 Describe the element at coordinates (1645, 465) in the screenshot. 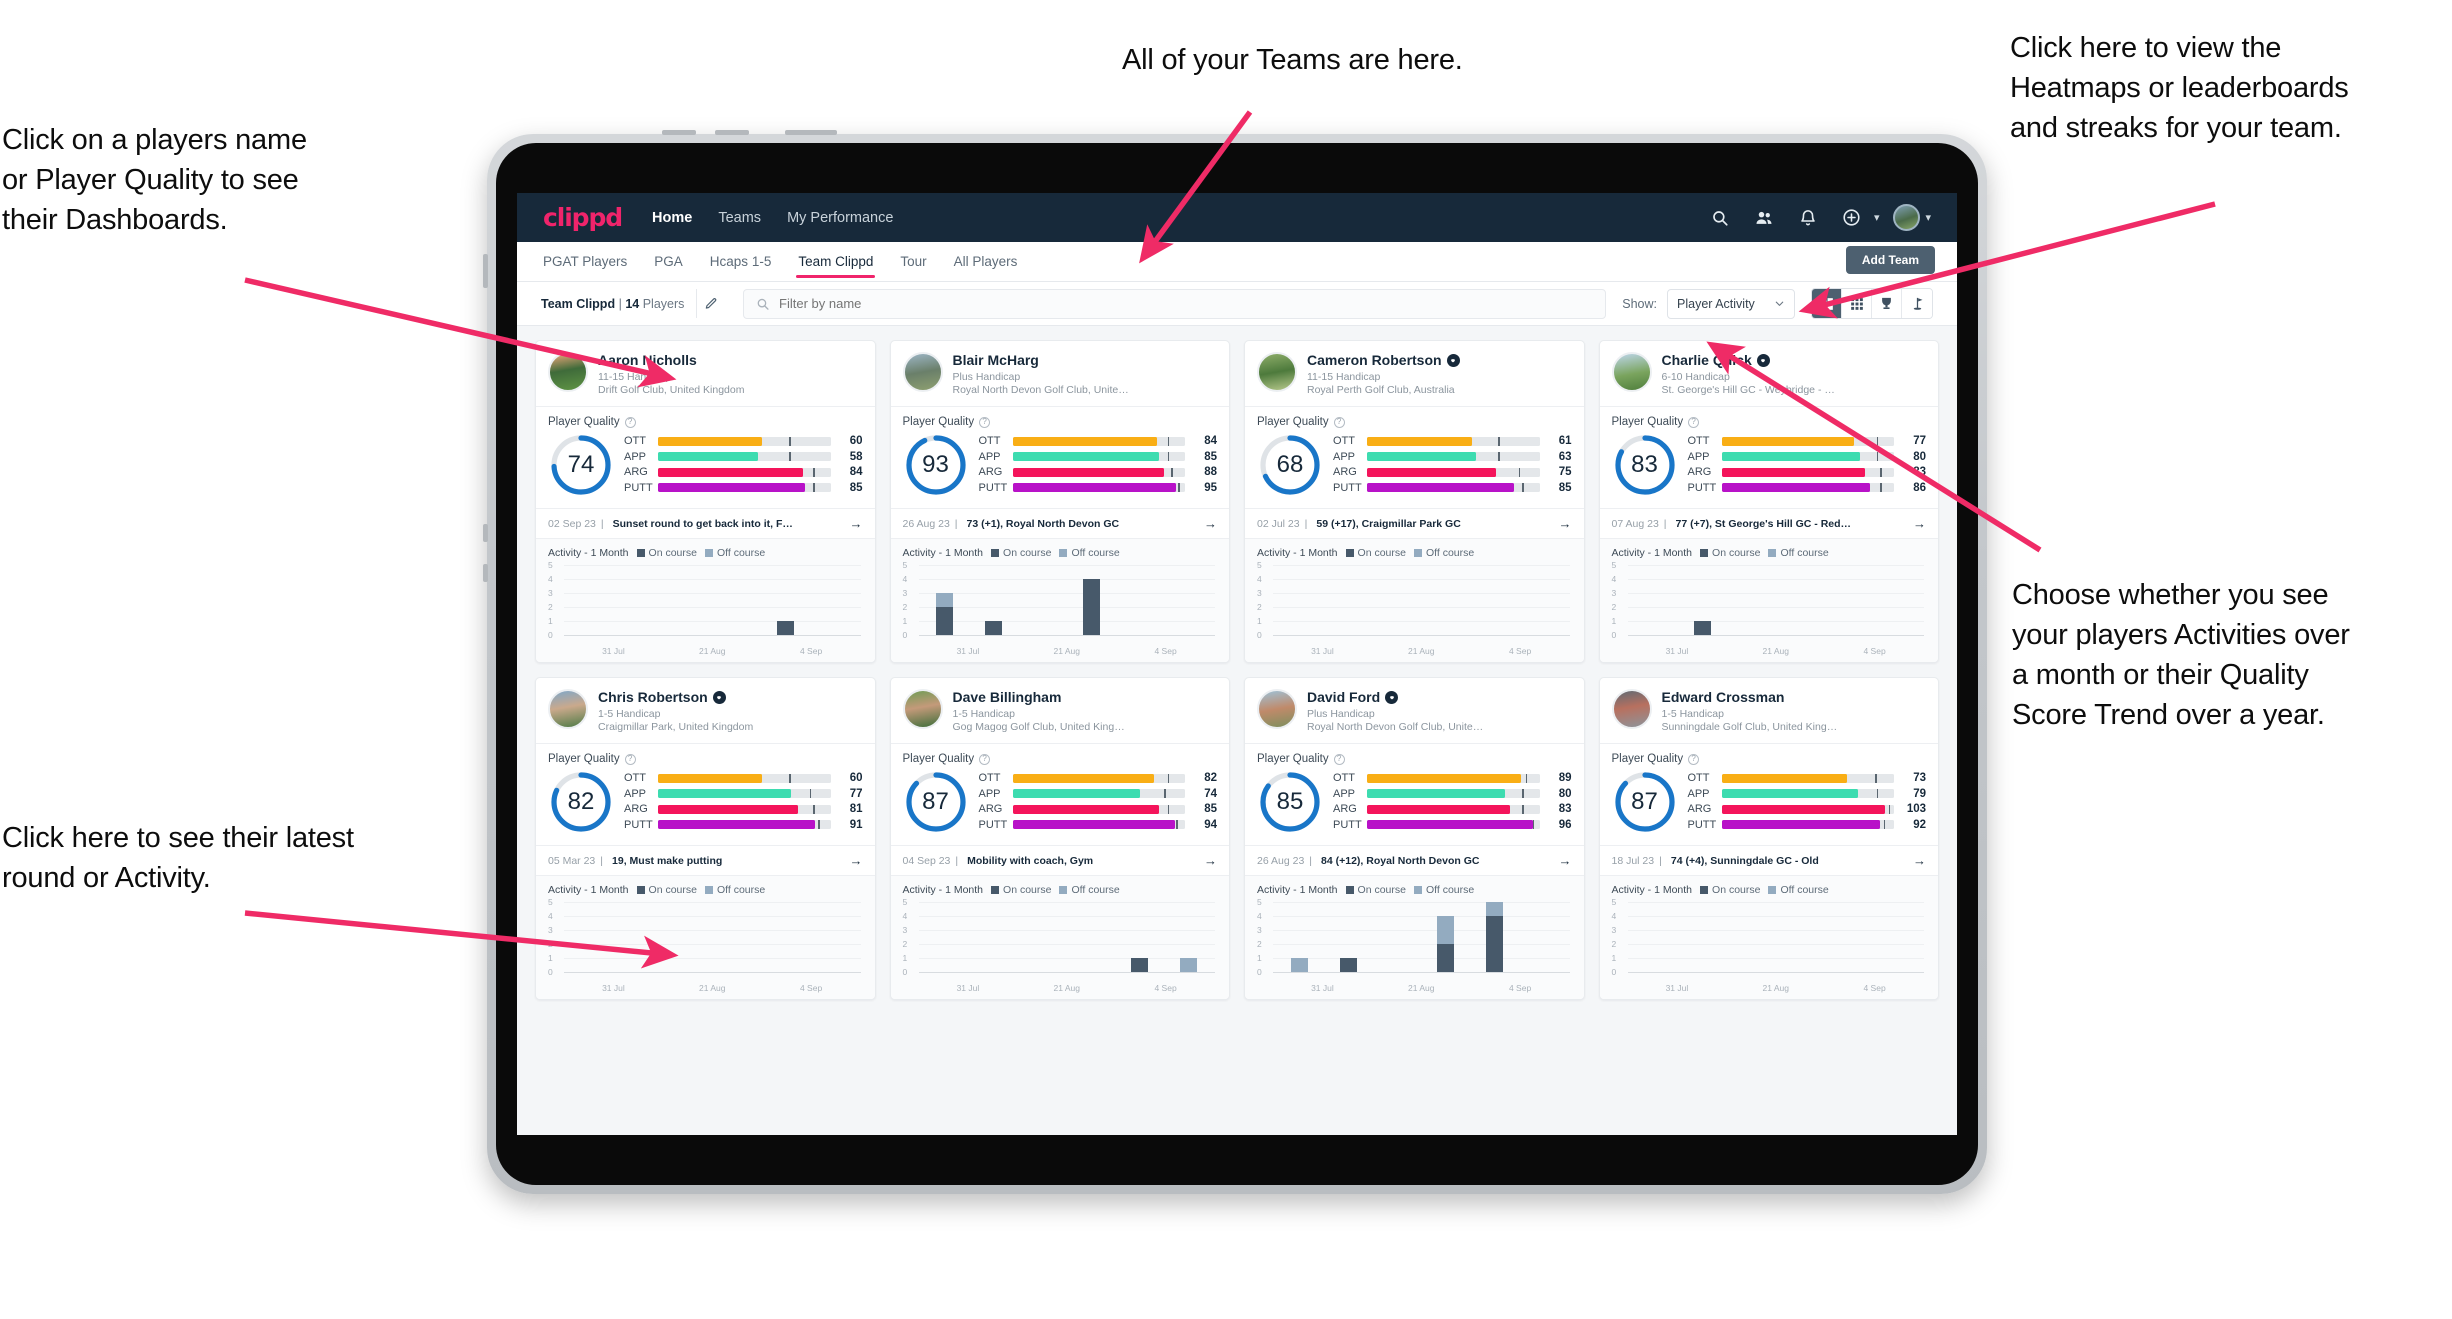

I see `player-quality-ring: 83` at that location.